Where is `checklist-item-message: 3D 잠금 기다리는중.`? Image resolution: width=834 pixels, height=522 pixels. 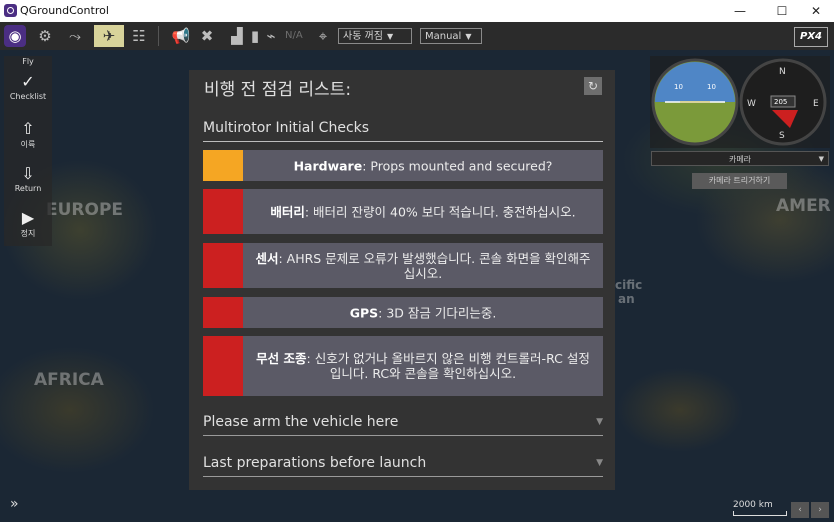
checklist-item-message: 3D 잠금 기다리는중. is located at coordinates (441, 312).